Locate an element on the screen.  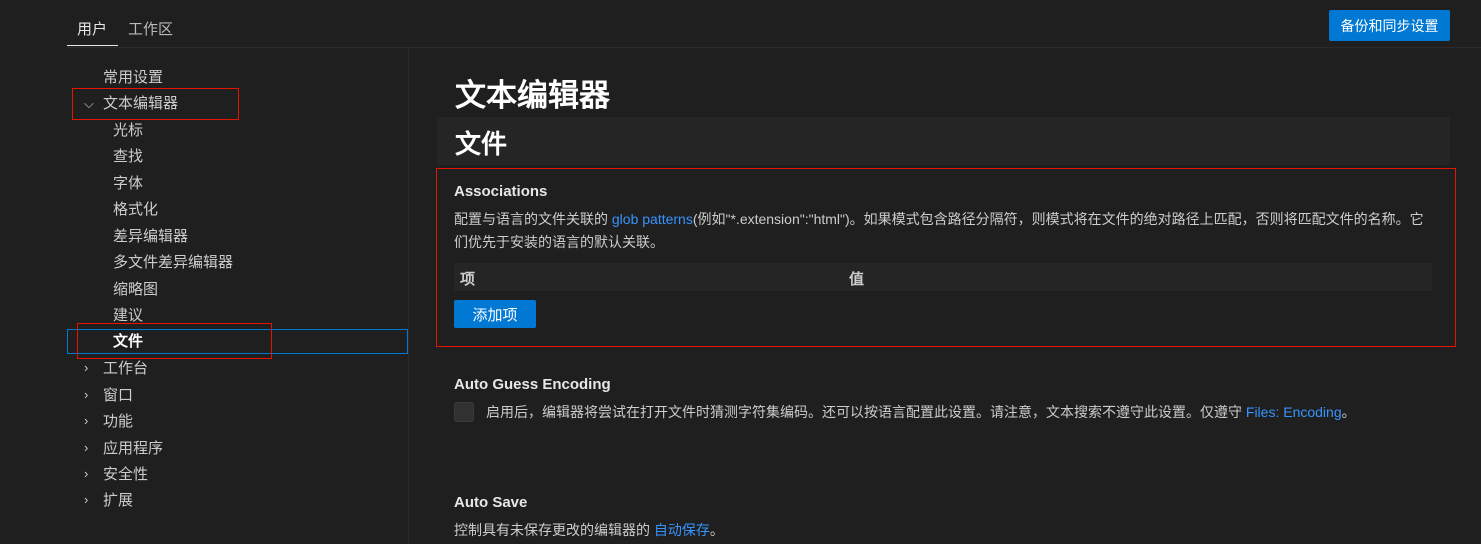
tab-workspace: 工作区 is located at coordinates (150, 28).